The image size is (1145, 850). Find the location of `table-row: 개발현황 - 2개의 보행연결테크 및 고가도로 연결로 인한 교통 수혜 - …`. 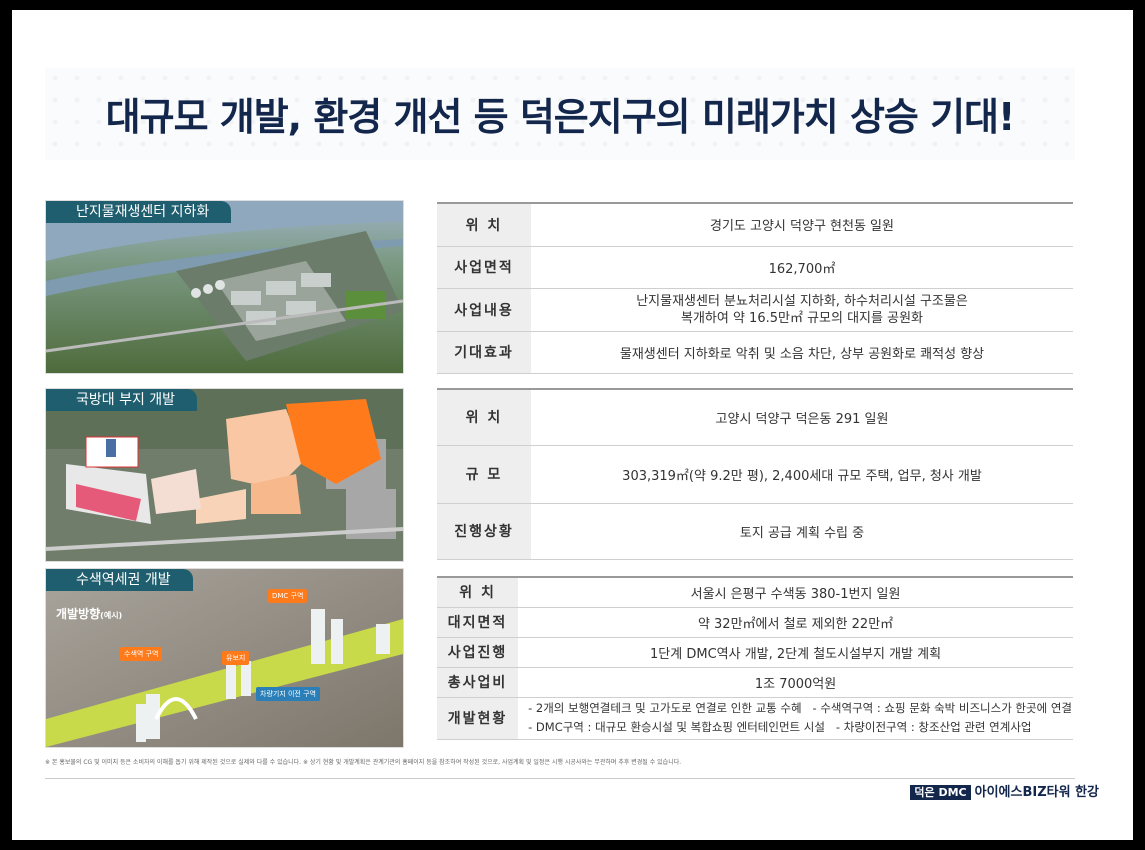

table-row: 개발현황 - 2개의 보행연결테크 및 고가도로 연결로 인한 교통 수혜 - … is located at coordinates (755, 718).